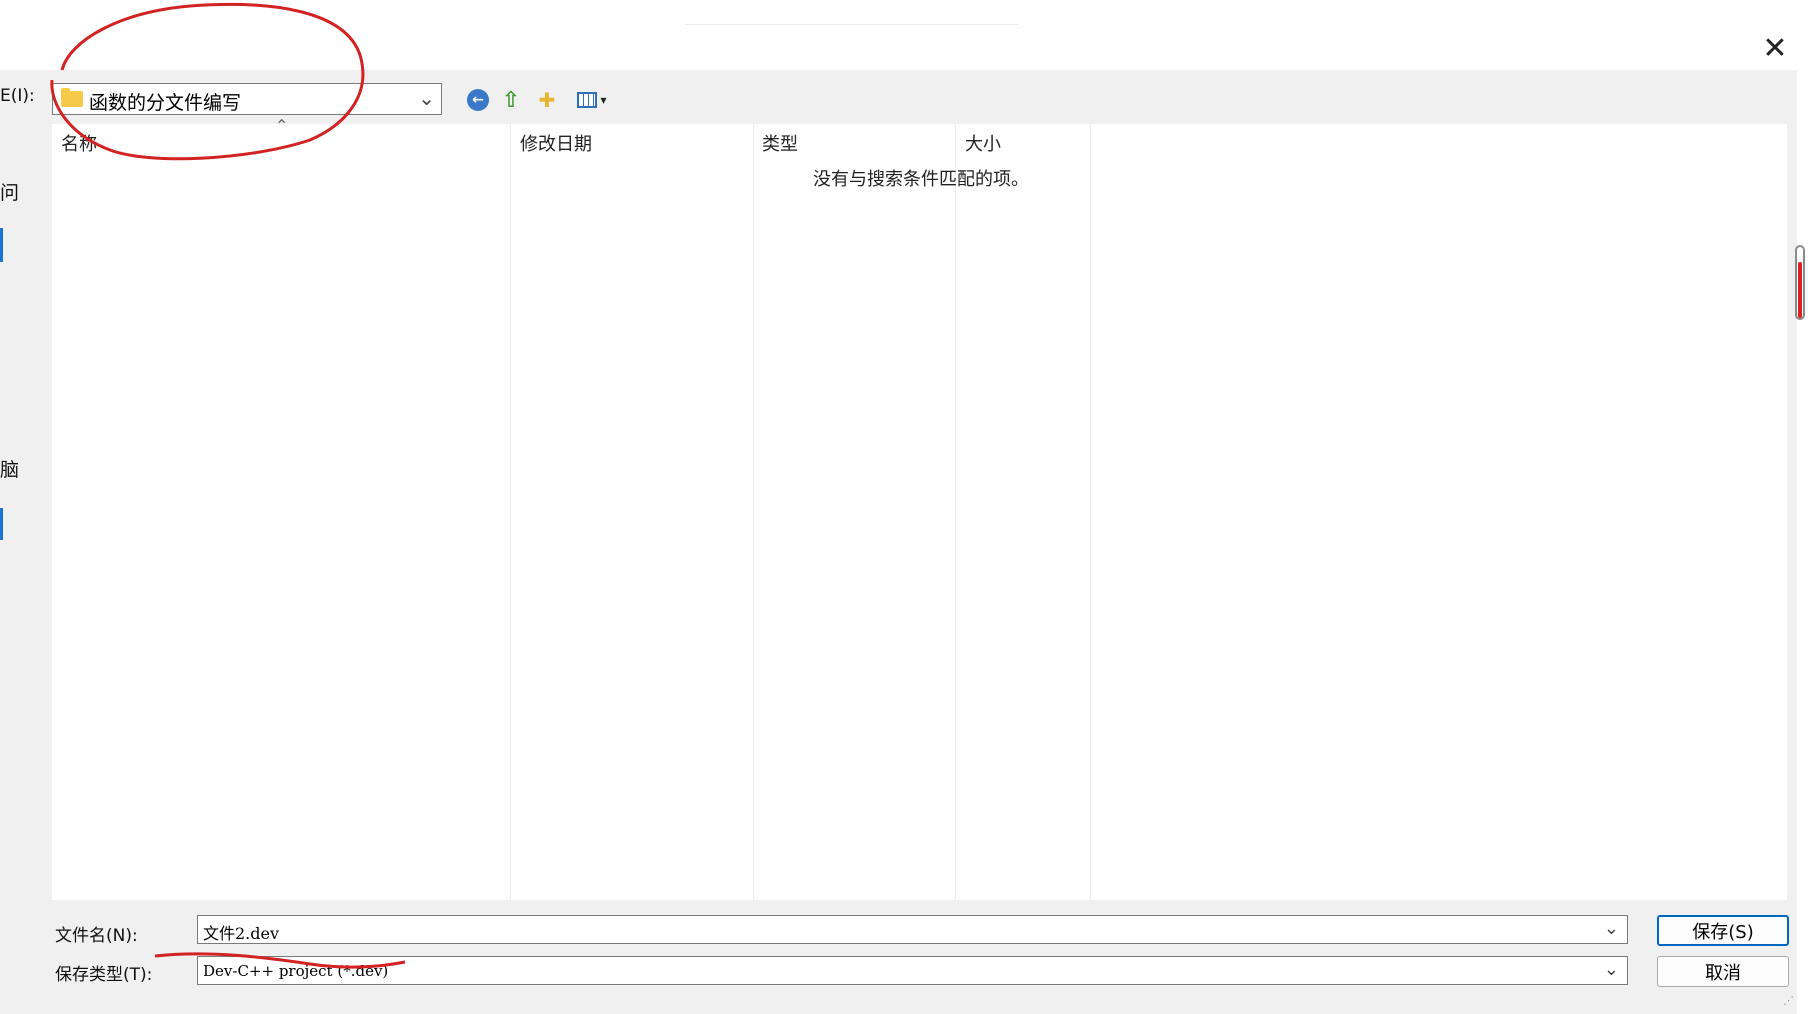 This screenshot has width=1812, height=1014. I want to click on column-header-modified: 修改日期, so click(556, 143).